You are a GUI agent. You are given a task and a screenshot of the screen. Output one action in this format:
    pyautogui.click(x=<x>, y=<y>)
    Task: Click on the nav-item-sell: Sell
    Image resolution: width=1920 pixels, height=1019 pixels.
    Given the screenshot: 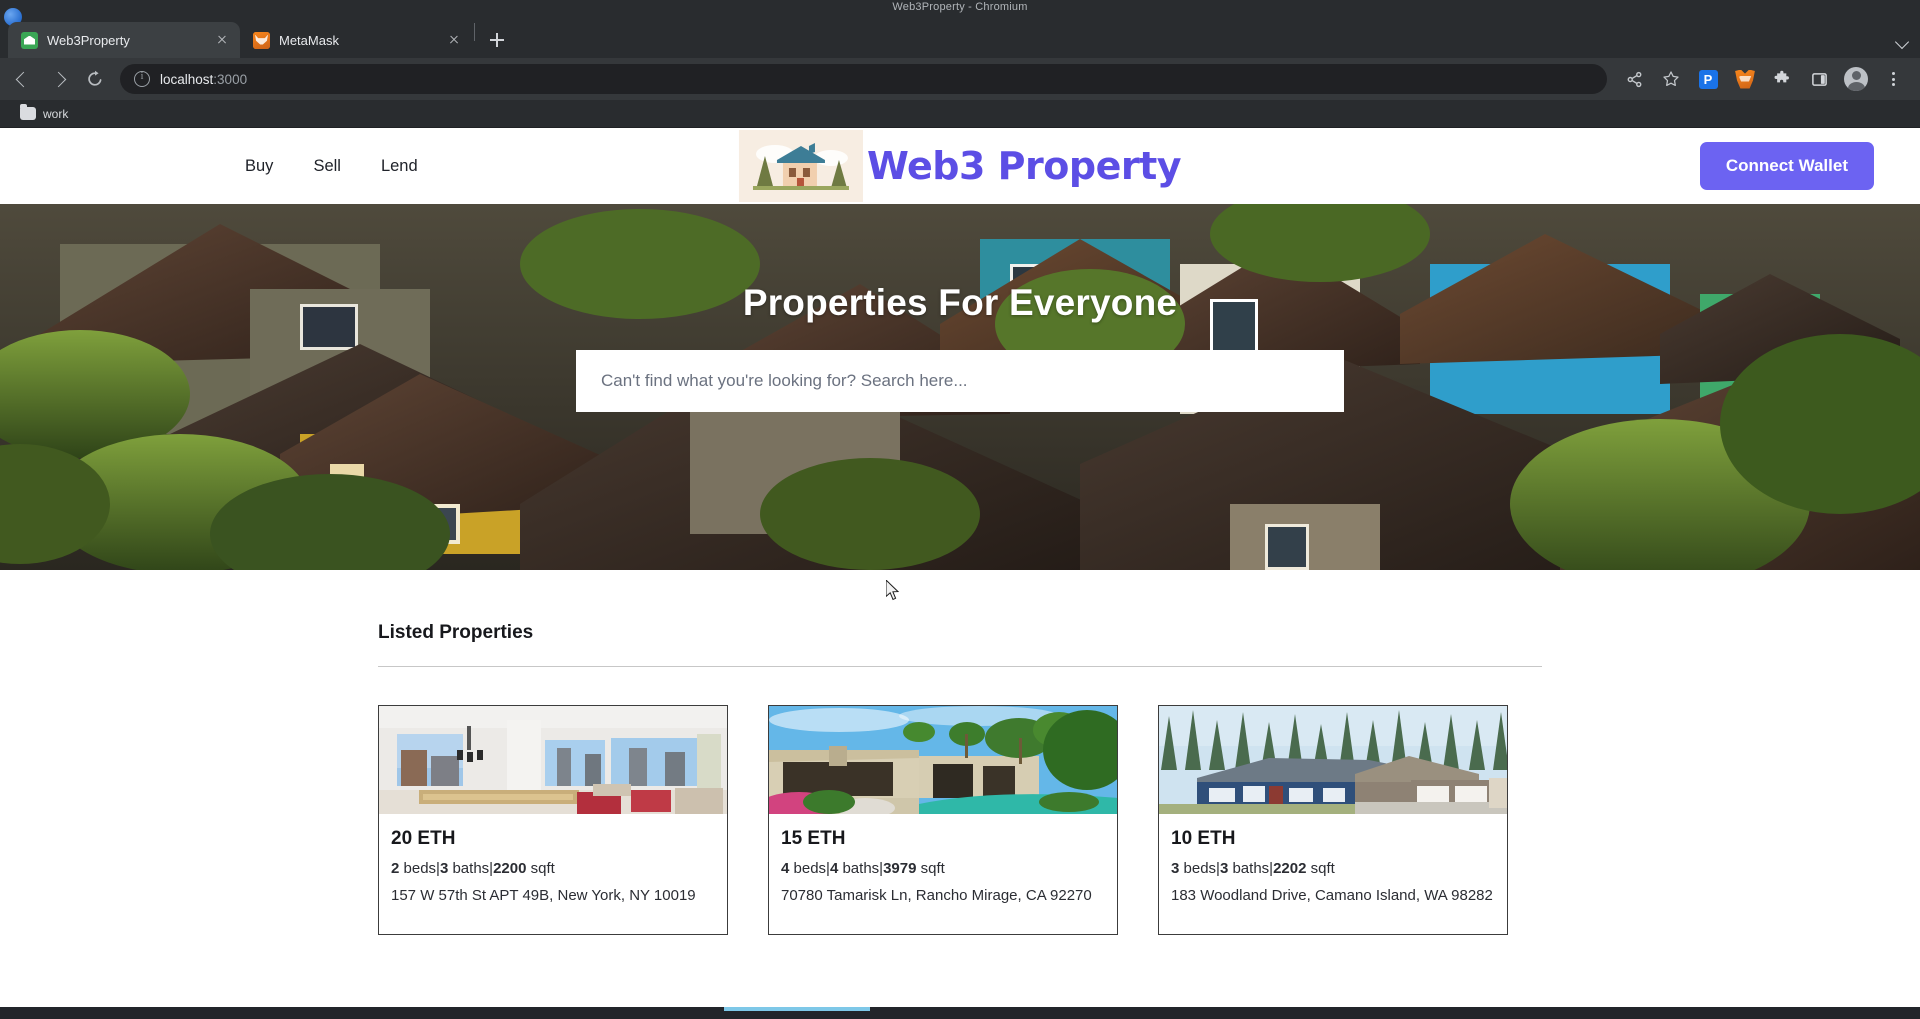 What is the action you would take?
    pyautogui.click(x=327, y=166)
    